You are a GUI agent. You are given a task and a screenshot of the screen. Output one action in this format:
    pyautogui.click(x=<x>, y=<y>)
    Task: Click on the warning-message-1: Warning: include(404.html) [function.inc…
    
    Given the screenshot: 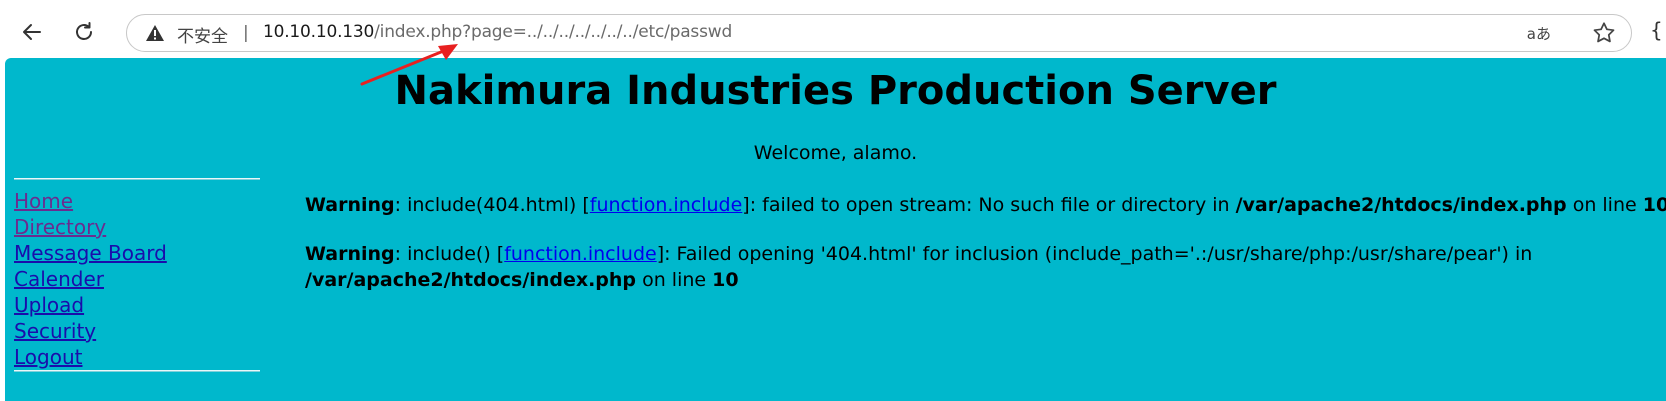 What is the action you would take?
    pyautogui.click(x=985, y=205)
    